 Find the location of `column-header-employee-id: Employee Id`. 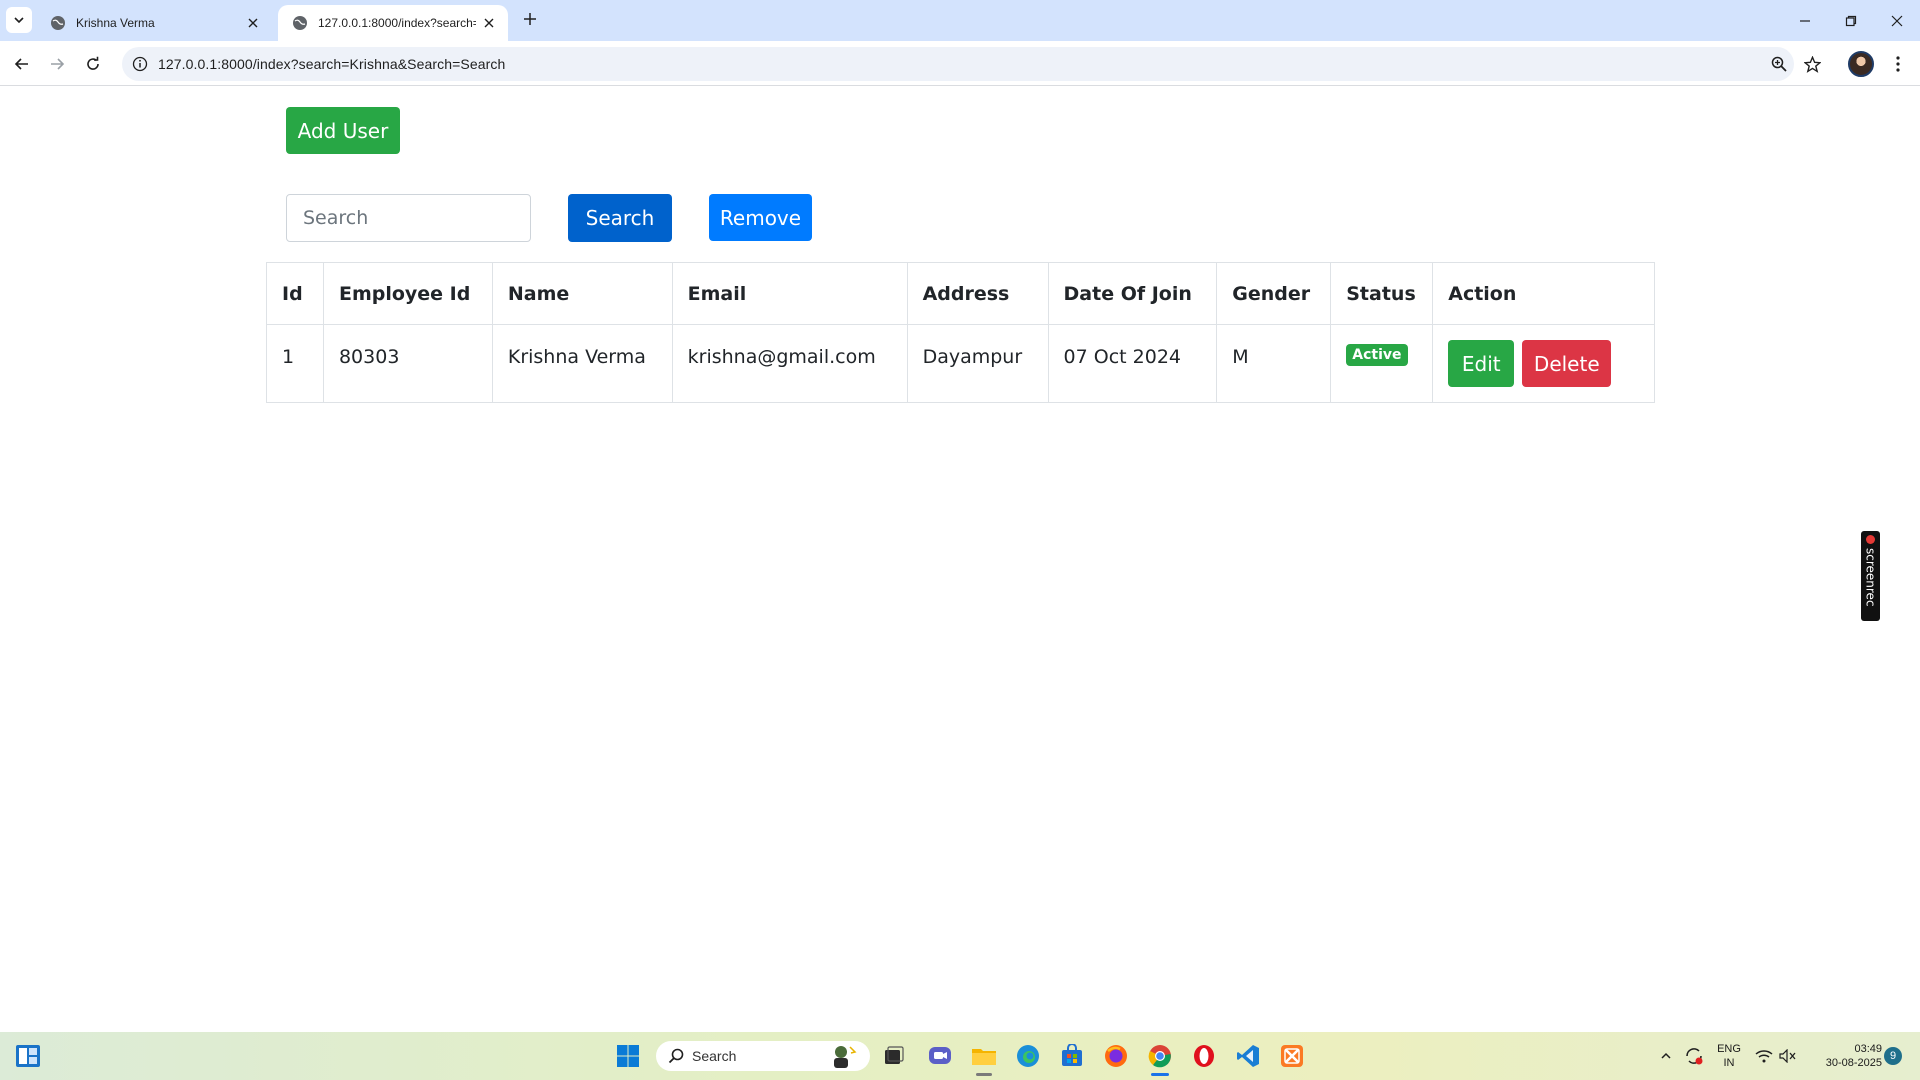

column-header-employee-id: Employee Id is located at coordinates (407, 293).